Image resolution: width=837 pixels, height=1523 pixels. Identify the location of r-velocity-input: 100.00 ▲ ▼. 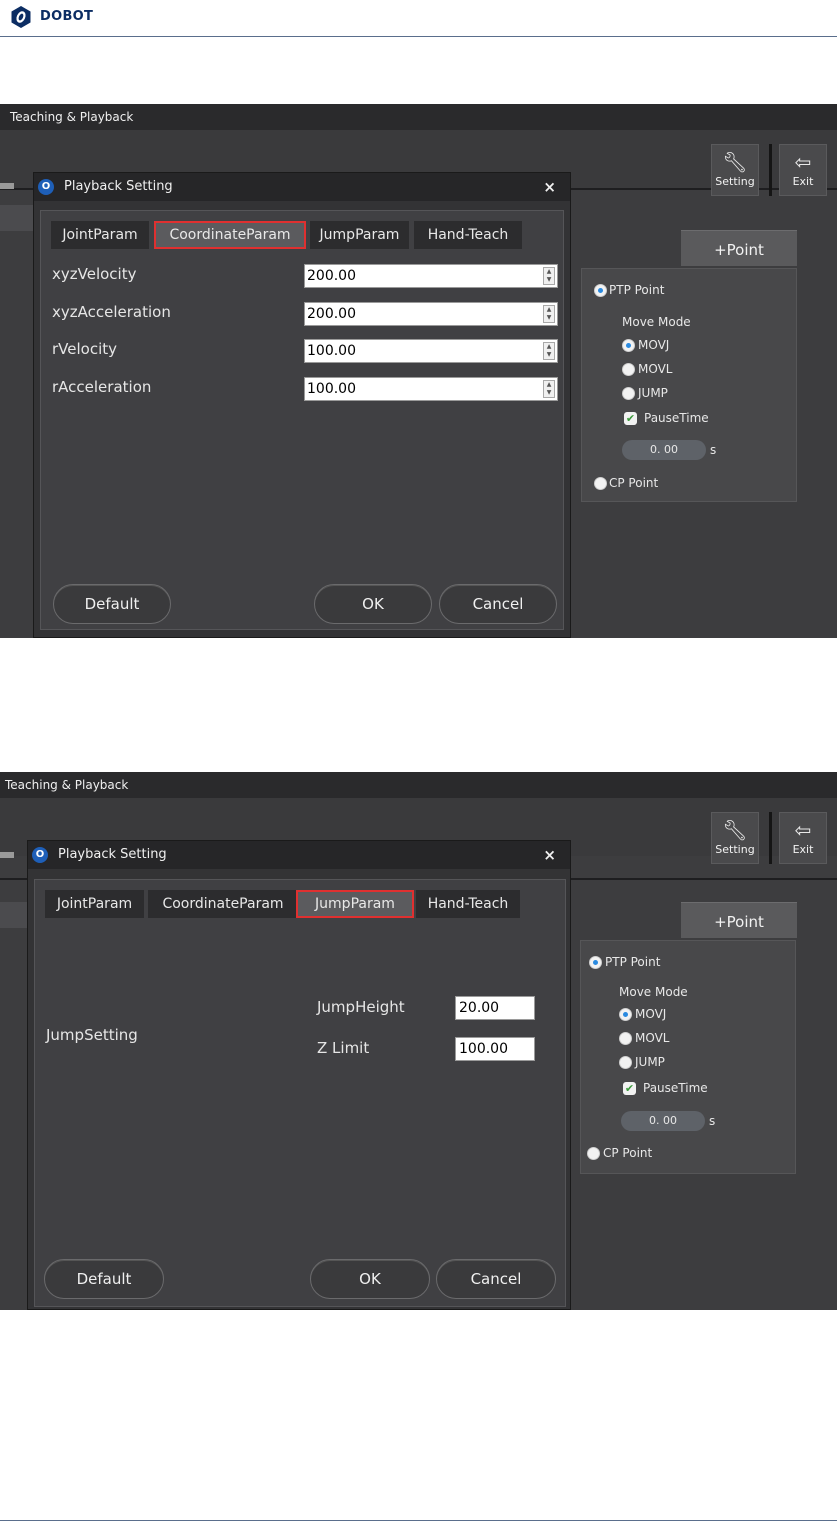
(431, 351).